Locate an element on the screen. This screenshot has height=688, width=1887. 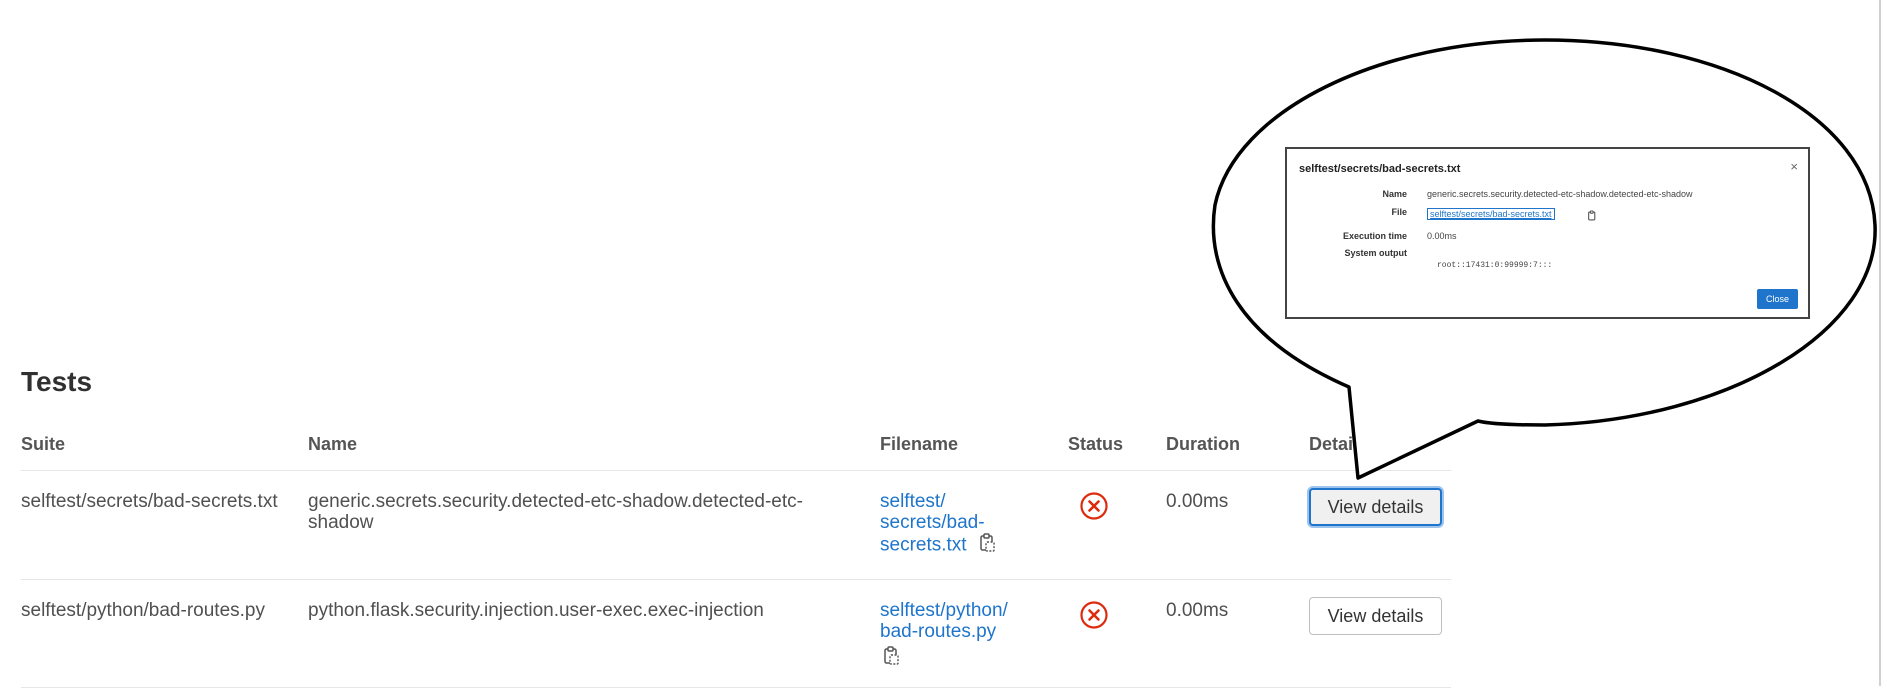
modal-file-label: File is located at coordinates (1399, 212).